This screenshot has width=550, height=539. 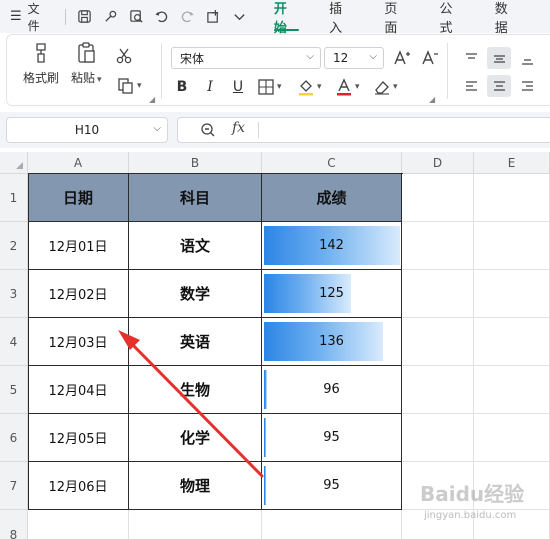 I want to click on align-center-button, so click(x=499, y=86).